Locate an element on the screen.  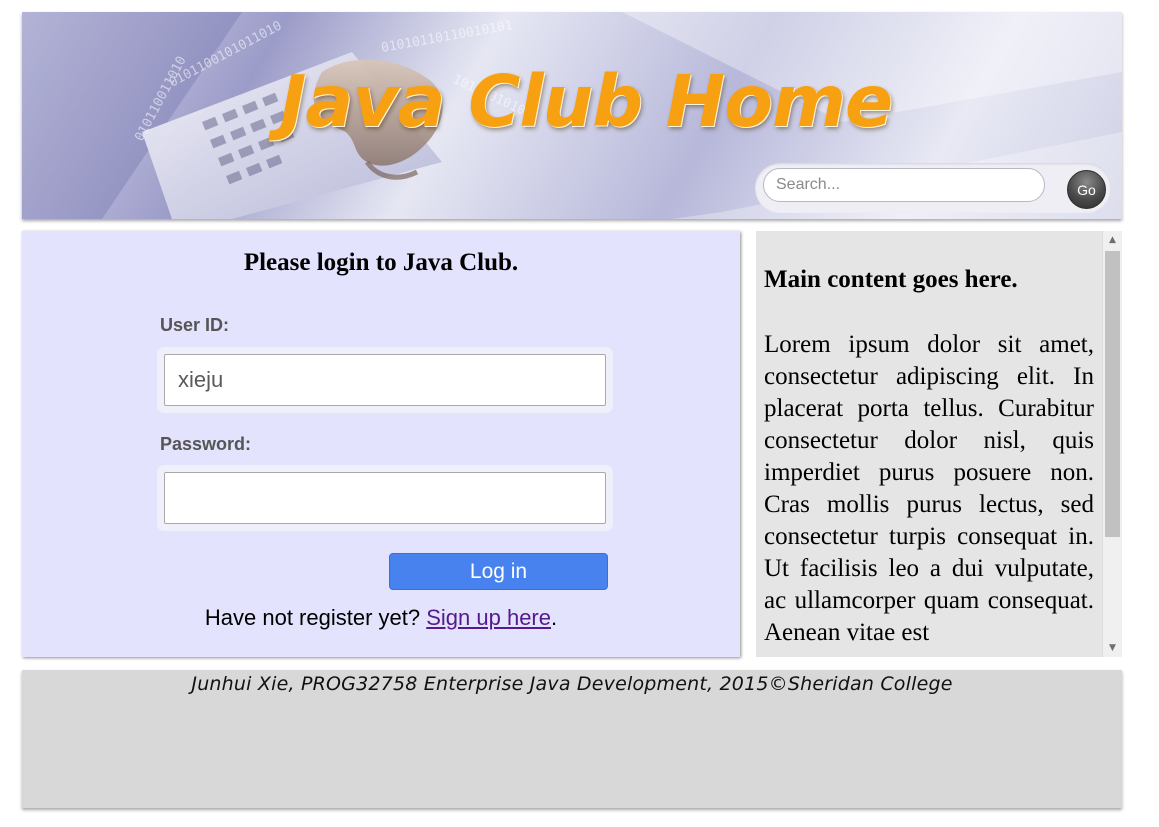
login-button: Log in is located at coordinates (498, 571).